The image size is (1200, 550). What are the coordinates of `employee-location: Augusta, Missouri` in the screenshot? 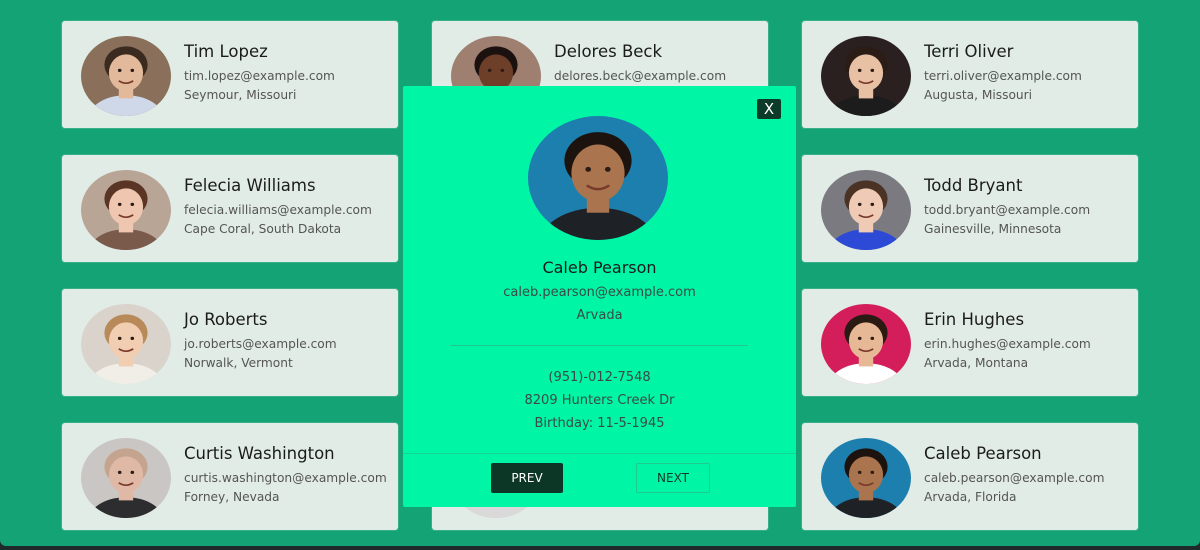 It's located at (978, 95).